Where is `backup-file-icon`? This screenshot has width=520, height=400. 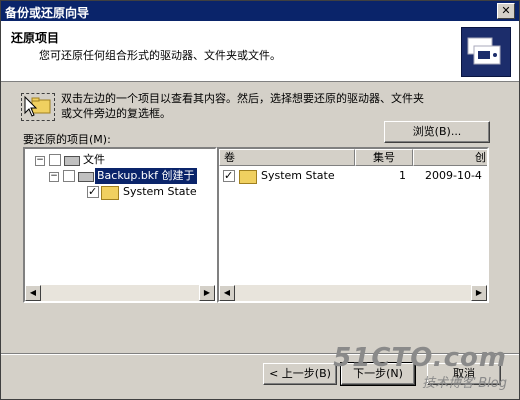 backup-file-icon is located at coordinates (86, 177).